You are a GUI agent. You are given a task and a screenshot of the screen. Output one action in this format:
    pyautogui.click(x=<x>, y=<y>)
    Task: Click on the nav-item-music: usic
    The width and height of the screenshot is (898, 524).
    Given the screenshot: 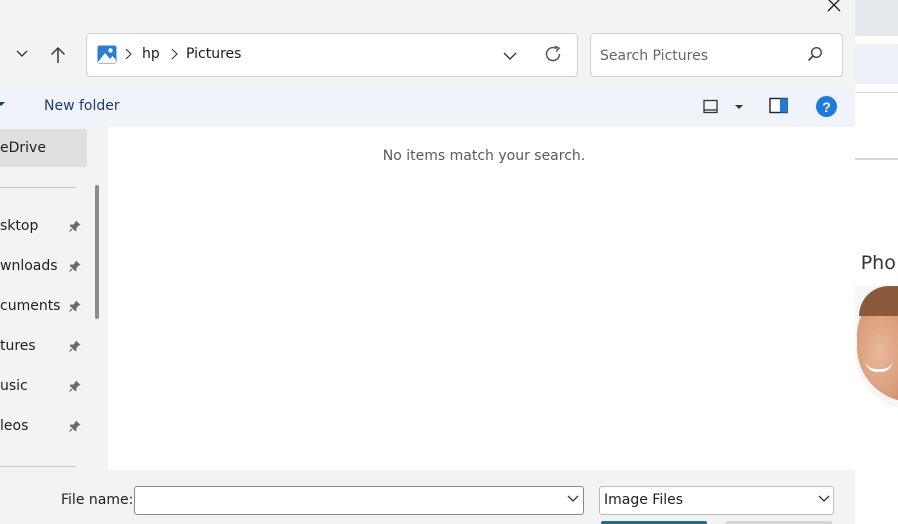 What is the action you would take?
    pyautogui.click(x=43, y=387)
    